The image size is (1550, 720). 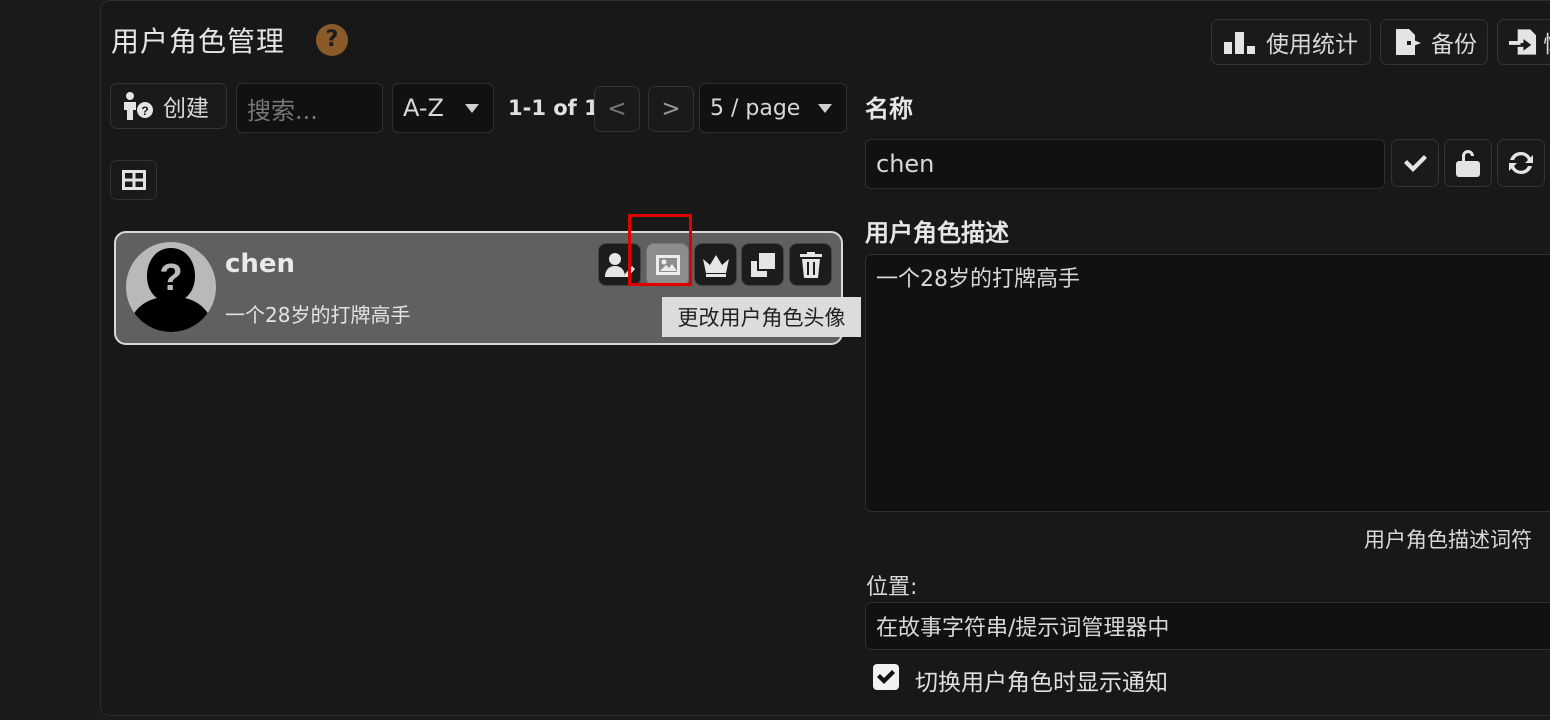 I want to click on avatar-silhouette-icon: ?, so click(x=171, y=290).